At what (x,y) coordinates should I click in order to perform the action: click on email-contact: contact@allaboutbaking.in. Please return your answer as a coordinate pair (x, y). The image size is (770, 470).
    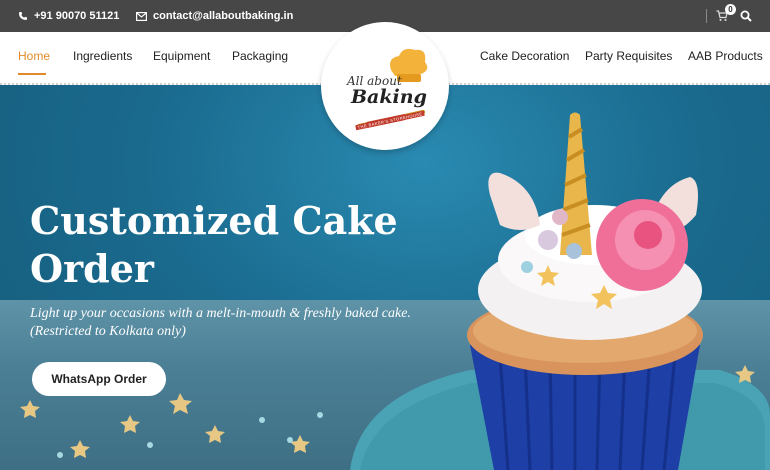
    Looking at the image, I should click on (214, 16).